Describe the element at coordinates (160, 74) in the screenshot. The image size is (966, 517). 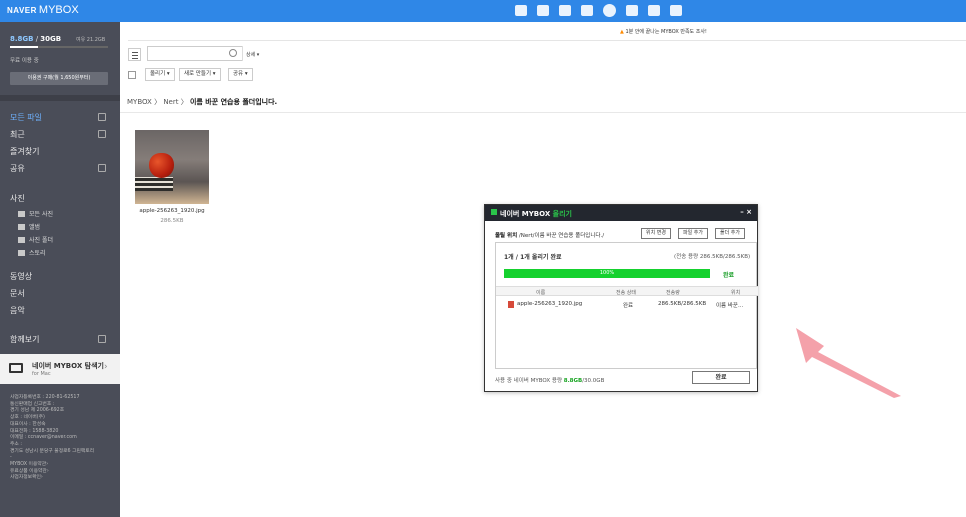
I see `upload-button: 올리기 ▾` at that location.